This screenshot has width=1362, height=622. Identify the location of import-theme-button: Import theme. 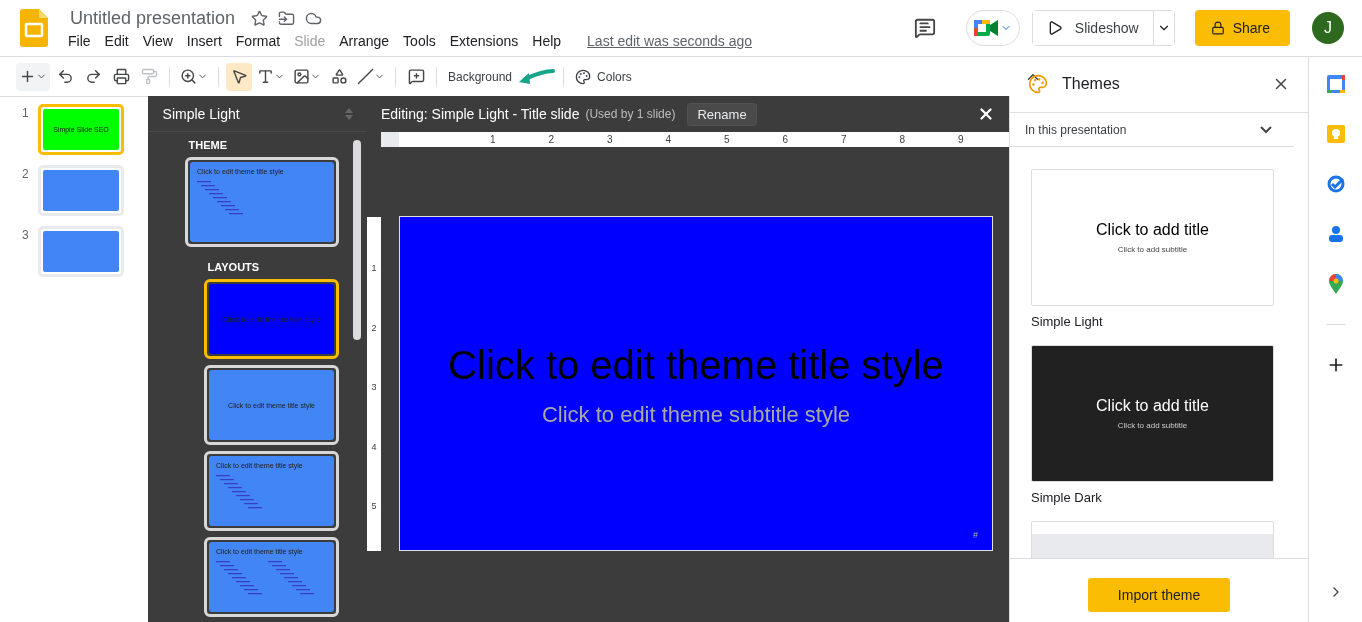
(1159, 594).